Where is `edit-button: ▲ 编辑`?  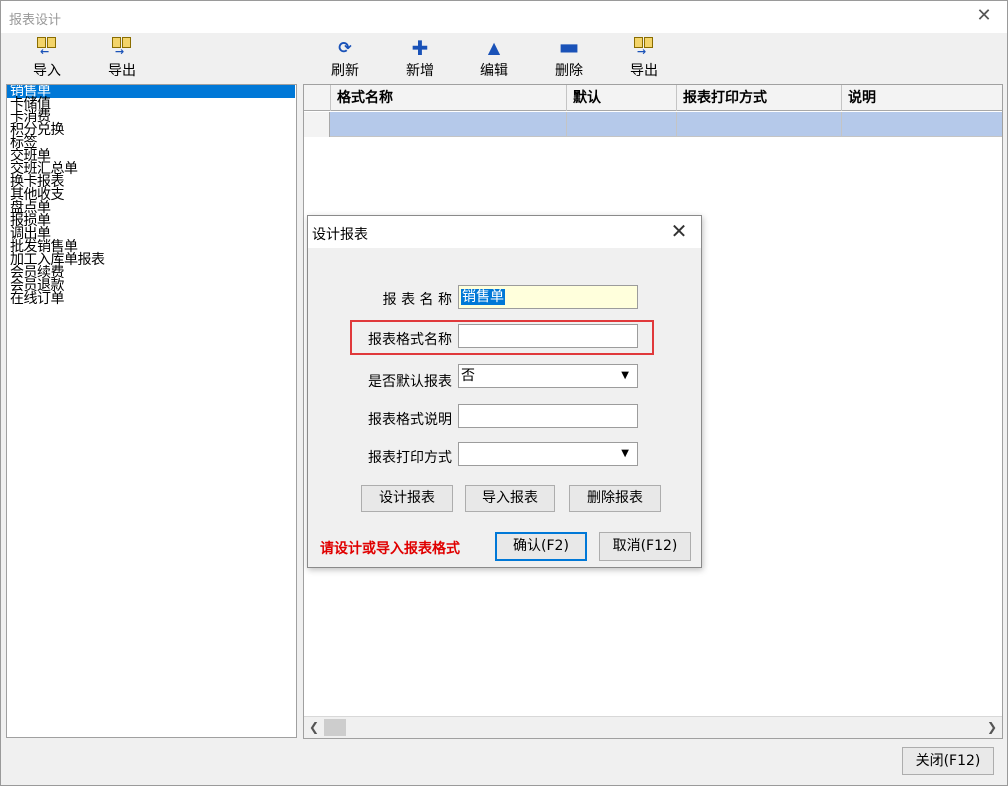
edit-button: ▲ 编辑 is located at coordinates (494, 60).